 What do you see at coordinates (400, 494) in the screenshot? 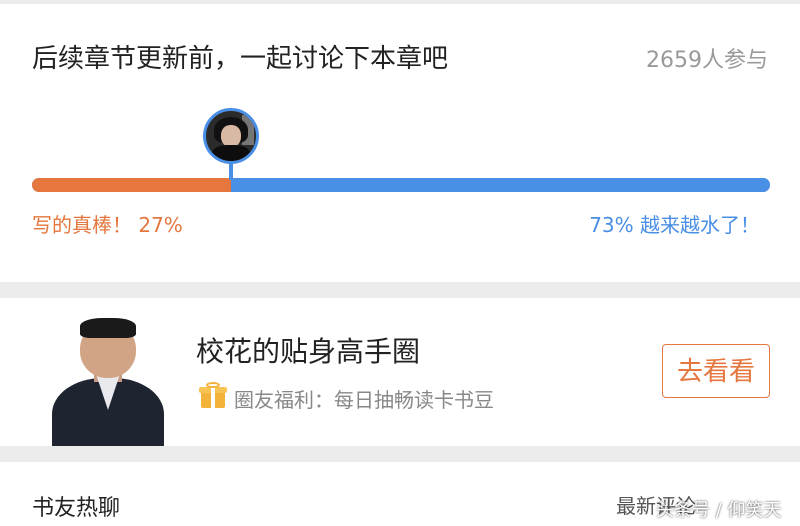
I see `reader-chat-section: 书友热聊 最新评论 头条号 / 仰笑天` at bounding box center [400, 494].